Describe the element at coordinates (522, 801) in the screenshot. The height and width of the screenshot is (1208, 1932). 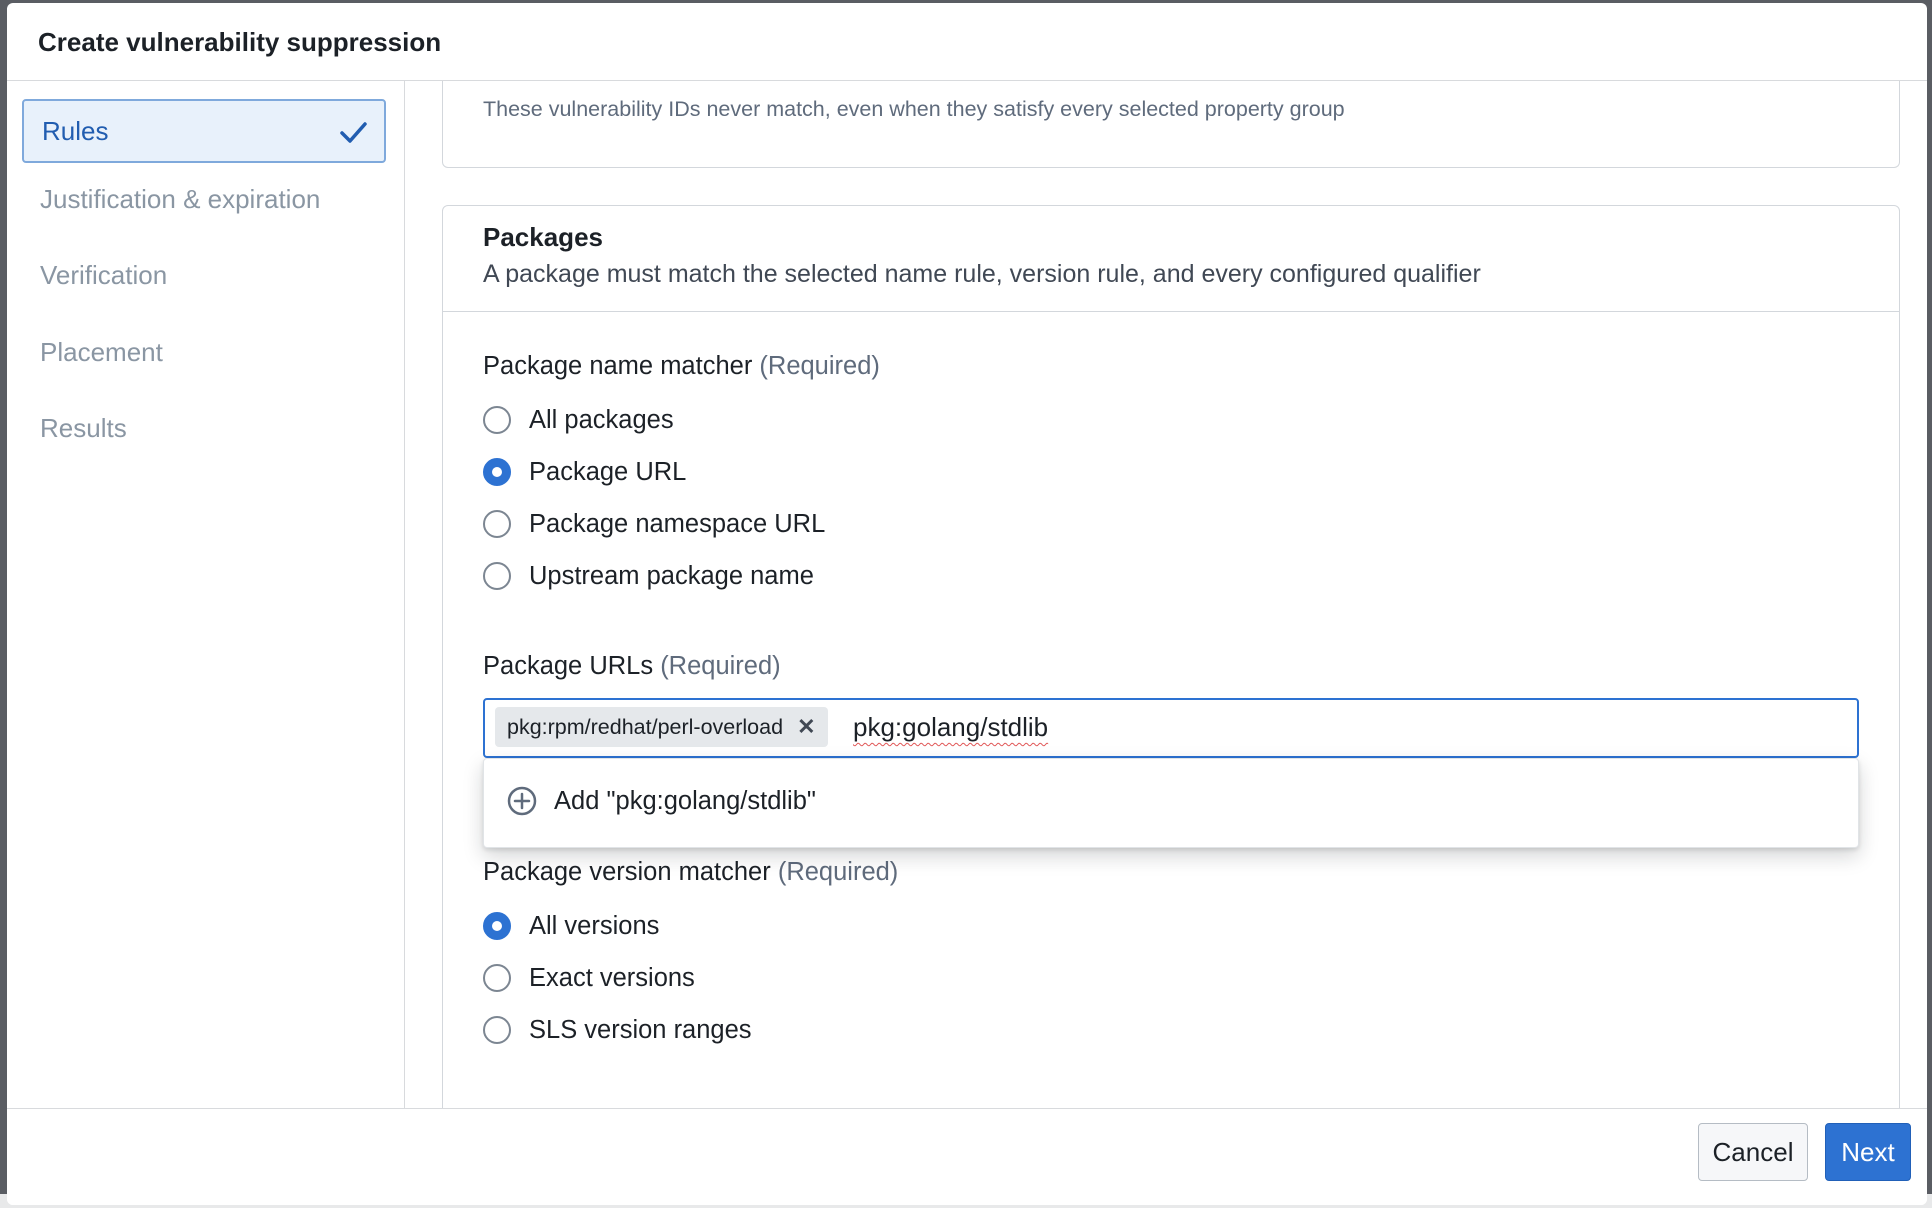
I see `plus-circle-icon` at that location.